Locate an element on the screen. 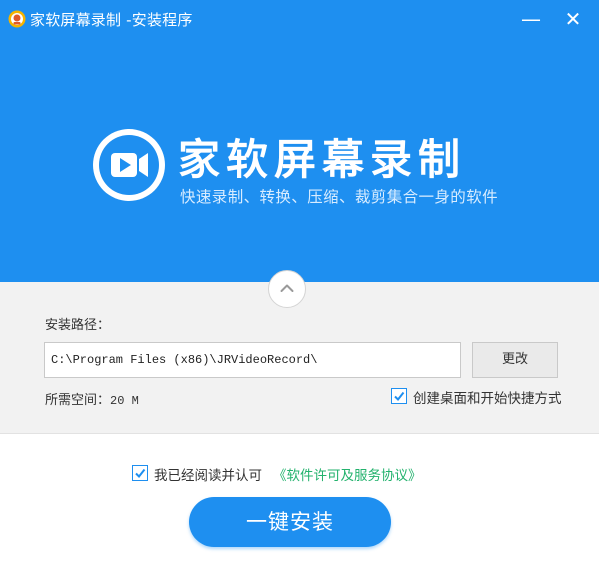 The height and width of the screenshot is (578, 599). collapse-options-button is located at coordinates (287, 289).